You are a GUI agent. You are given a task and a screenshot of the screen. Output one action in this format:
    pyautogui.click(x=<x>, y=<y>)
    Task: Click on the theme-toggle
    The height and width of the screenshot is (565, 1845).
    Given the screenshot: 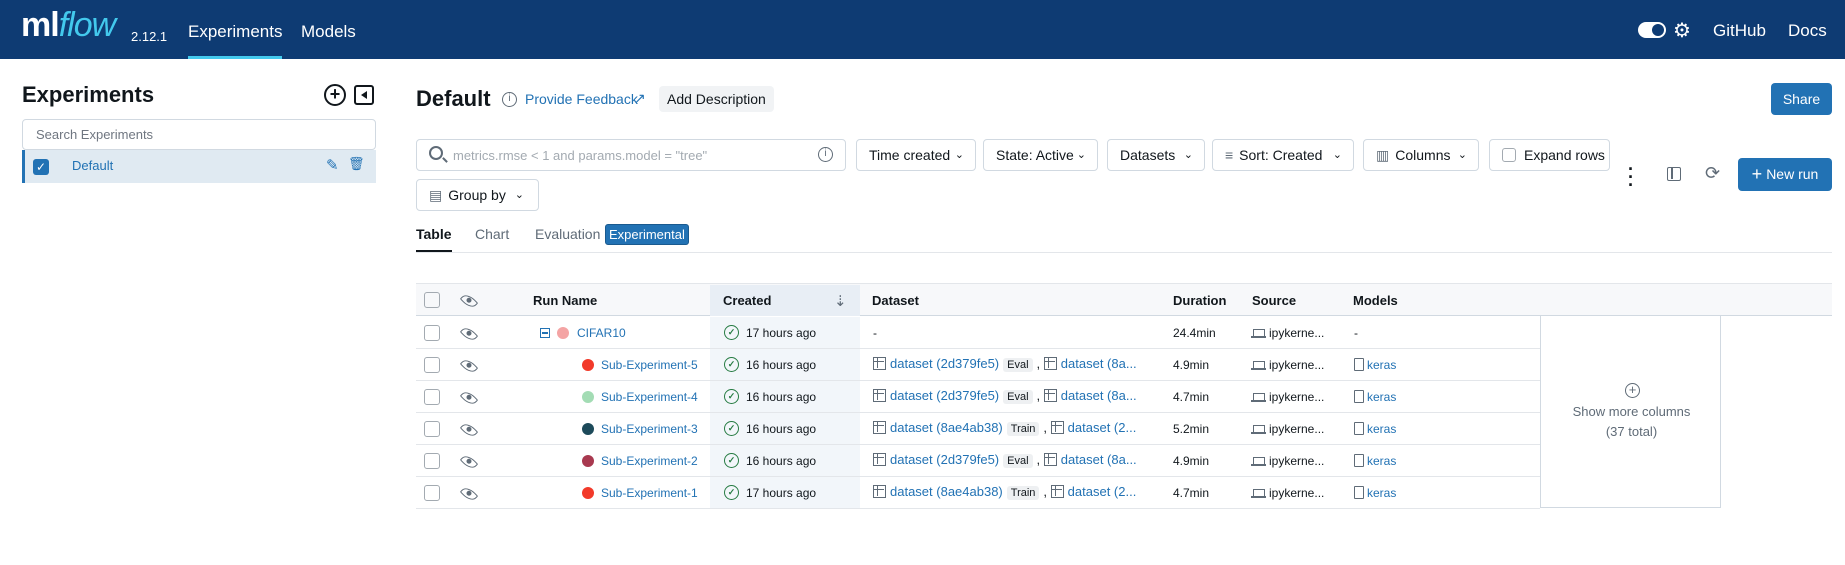 What is the action you would take?
    pyautogui.click(x=1652, y=30)
    